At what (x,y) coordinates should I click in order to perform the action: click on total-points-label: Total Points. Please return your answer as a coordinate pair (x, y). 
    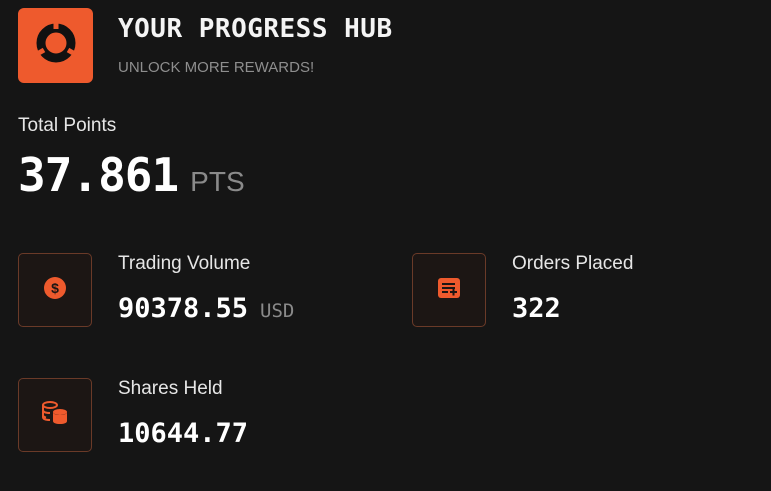
    Looking at the image, I should click on (67, 125).